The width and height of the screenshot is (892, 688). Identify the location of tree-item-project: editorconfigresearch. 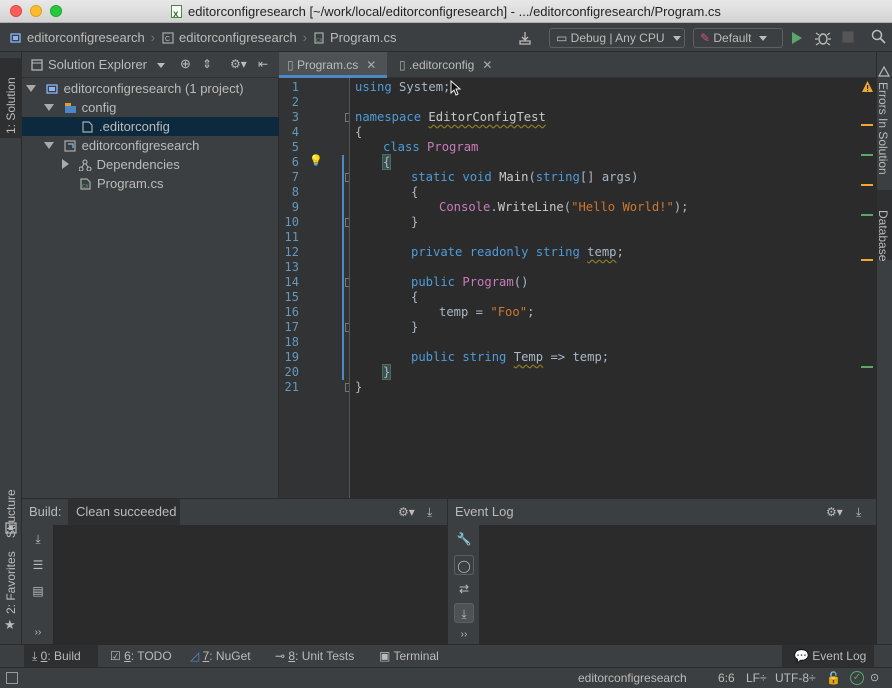
(150, 145).